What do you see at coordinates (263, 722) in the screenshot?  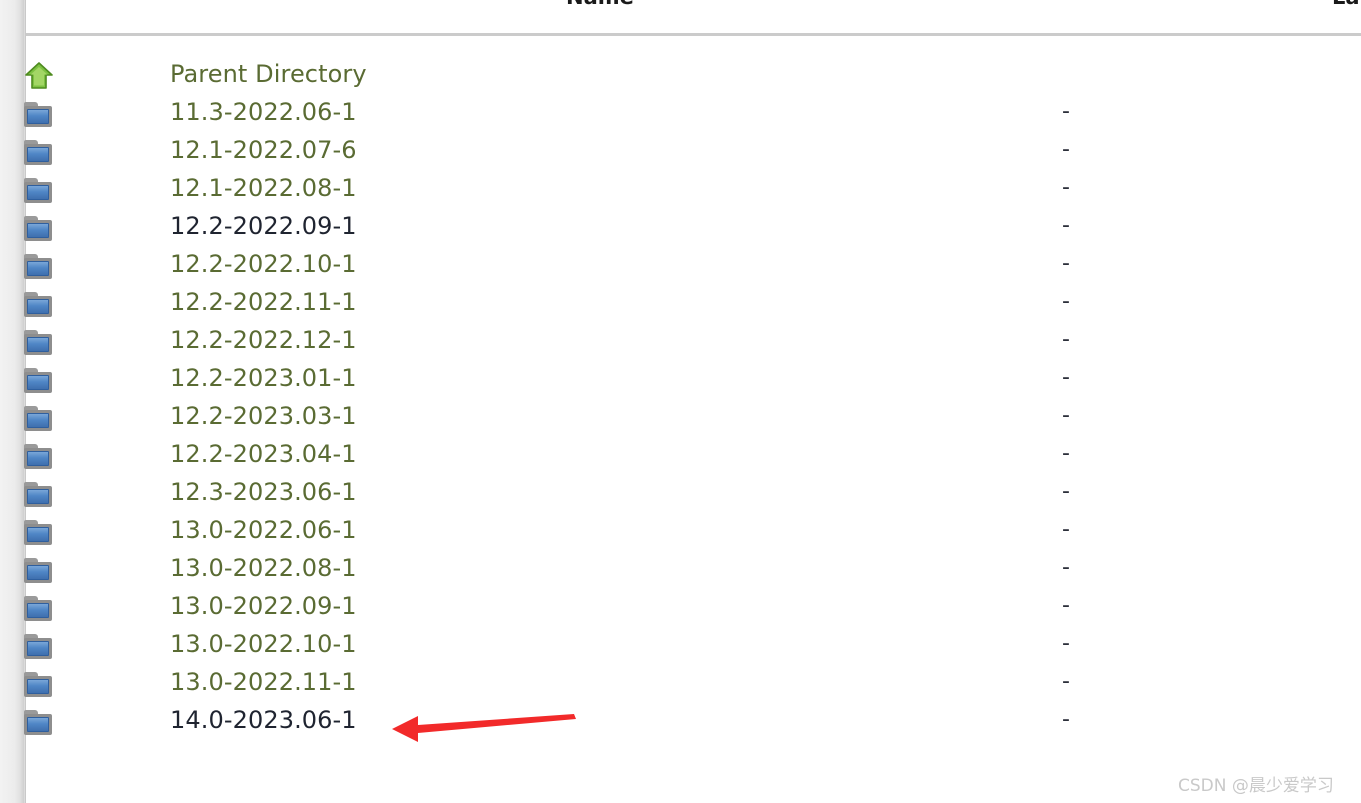 I see `listing-row-name-link: 14.0-2023.06-1` at bounding box center [263, 722].